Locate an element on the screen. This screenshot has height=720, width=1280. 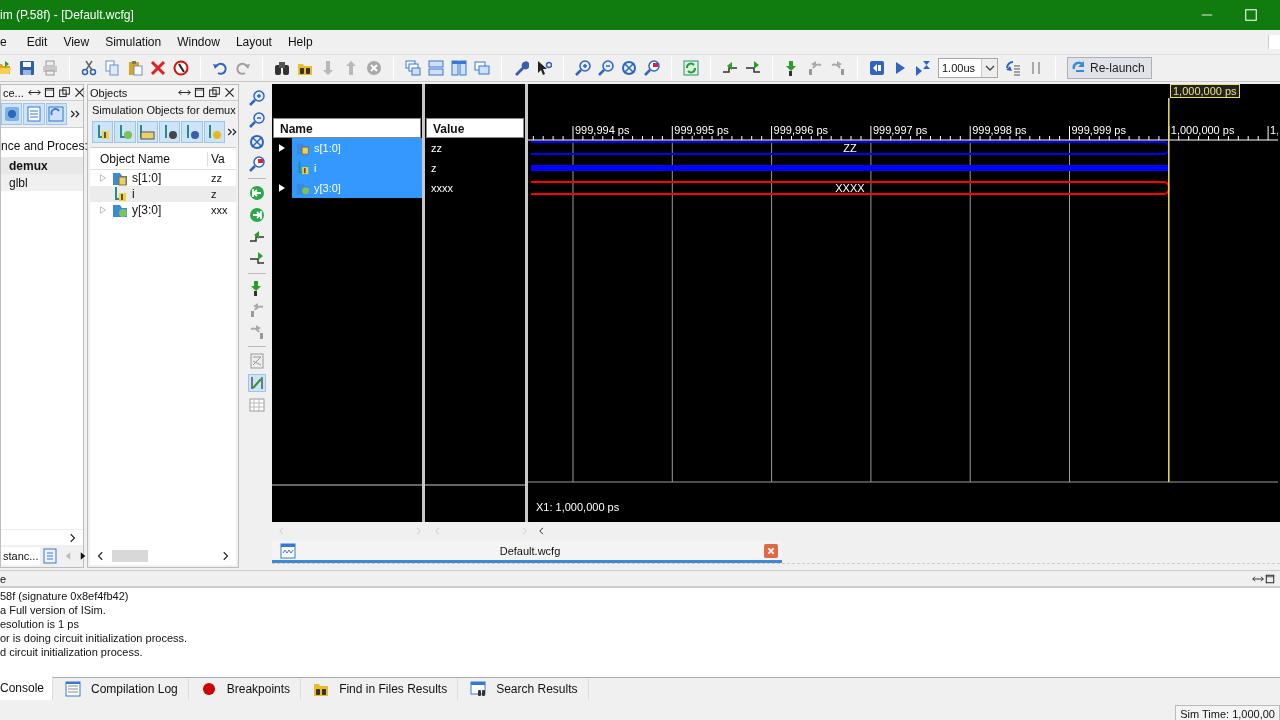
cut-icon is located at coordinates (89, 68).